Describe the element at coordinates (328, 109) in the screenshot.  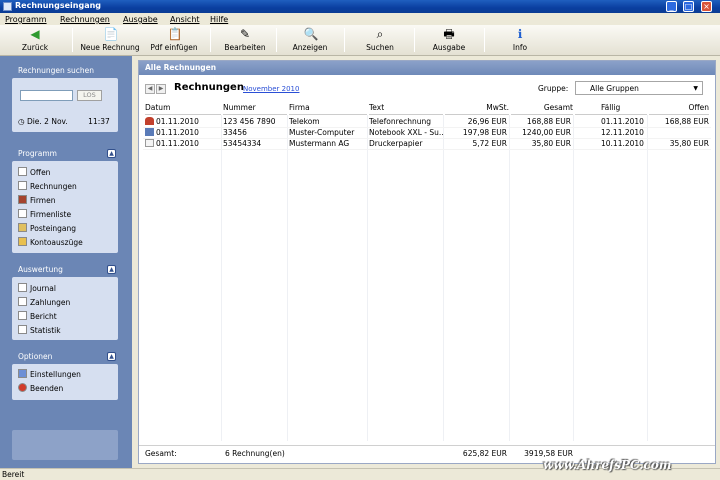
I see `col-header-firma: Firma` at that location.